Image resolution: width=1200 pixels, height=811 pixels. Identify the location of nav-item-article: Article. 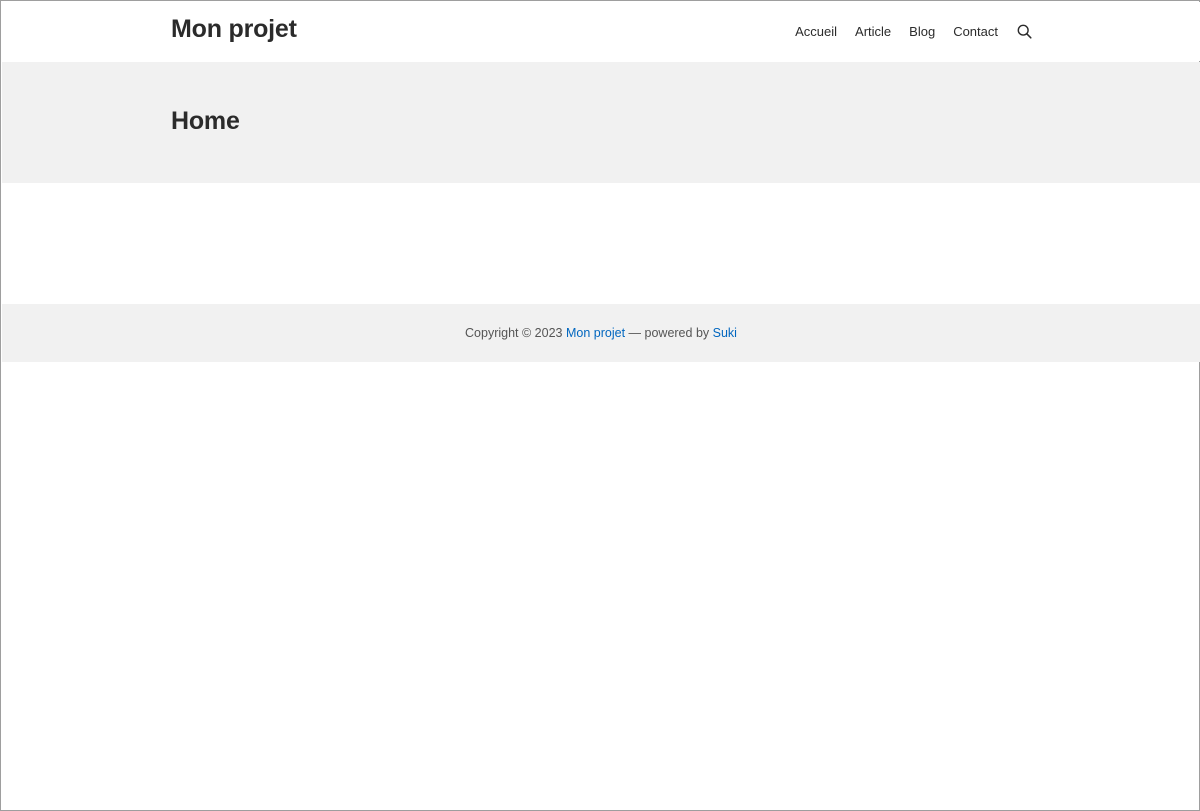
(873, 31).